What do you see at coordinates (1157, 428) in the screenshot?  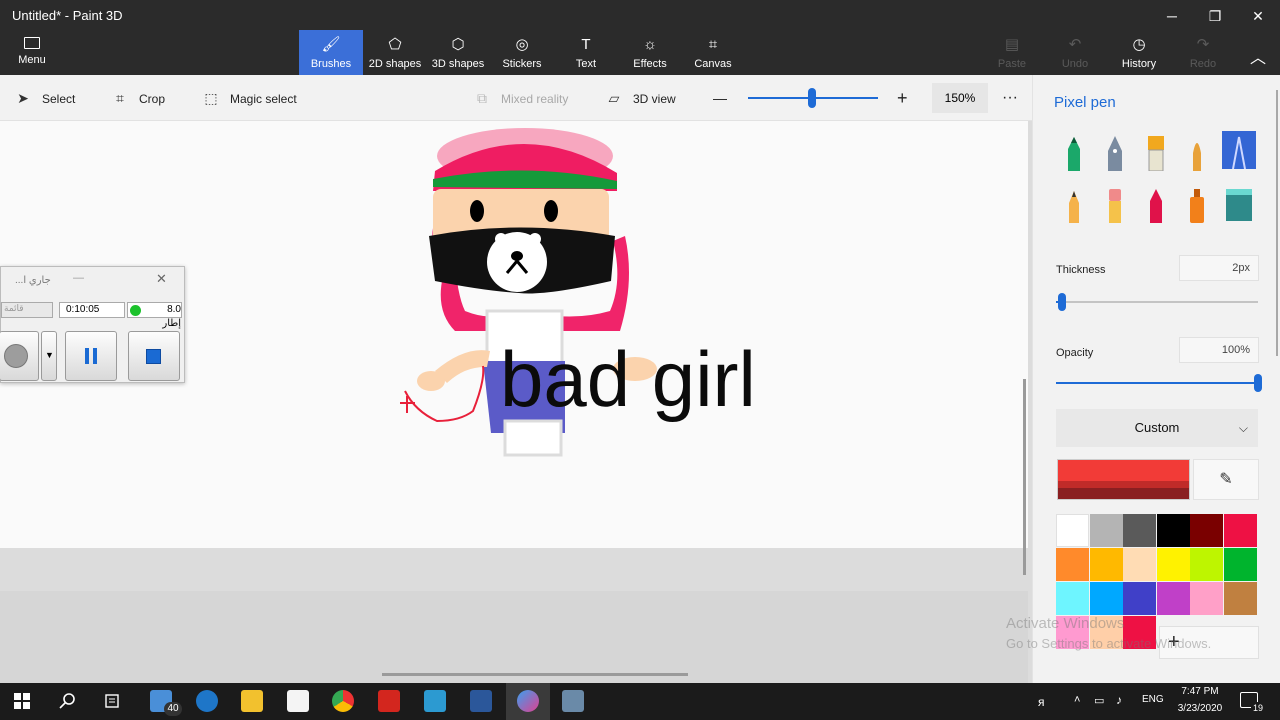 I see `color-mode-dropdown: Custom ⌵` at bounding box center [1157, 428].